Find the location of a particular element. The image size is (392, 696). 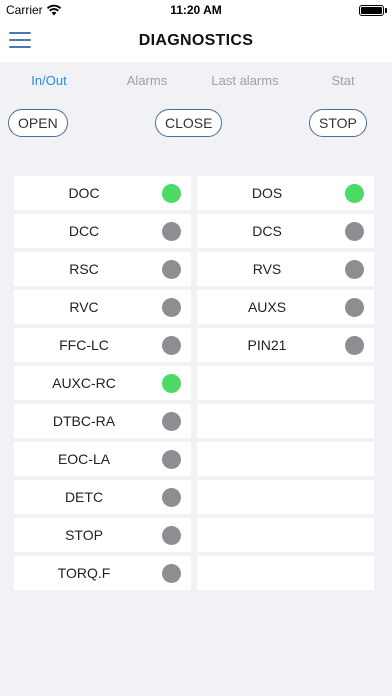

signal-row: STOP is located at coordinates (102, 535).